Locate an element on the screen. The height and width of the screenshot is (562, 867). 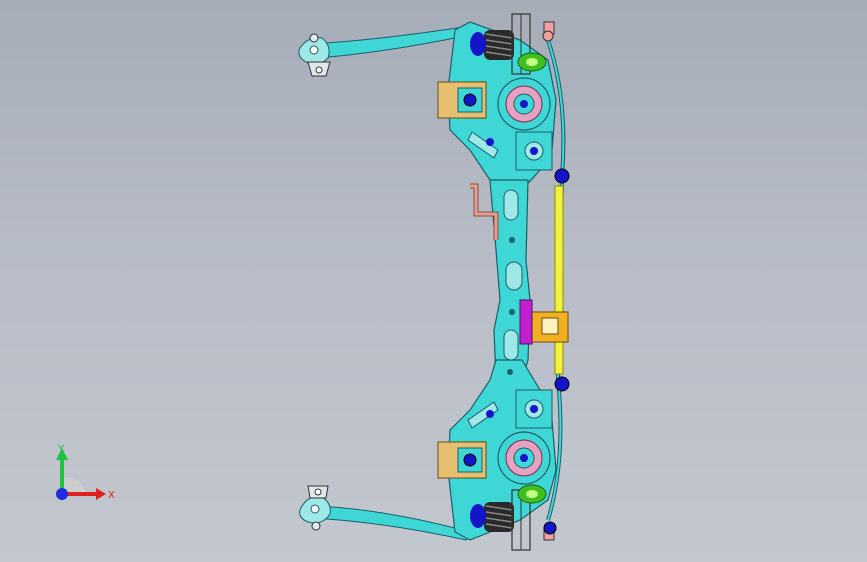
upper-side-block is located at coordinates (534, 151).